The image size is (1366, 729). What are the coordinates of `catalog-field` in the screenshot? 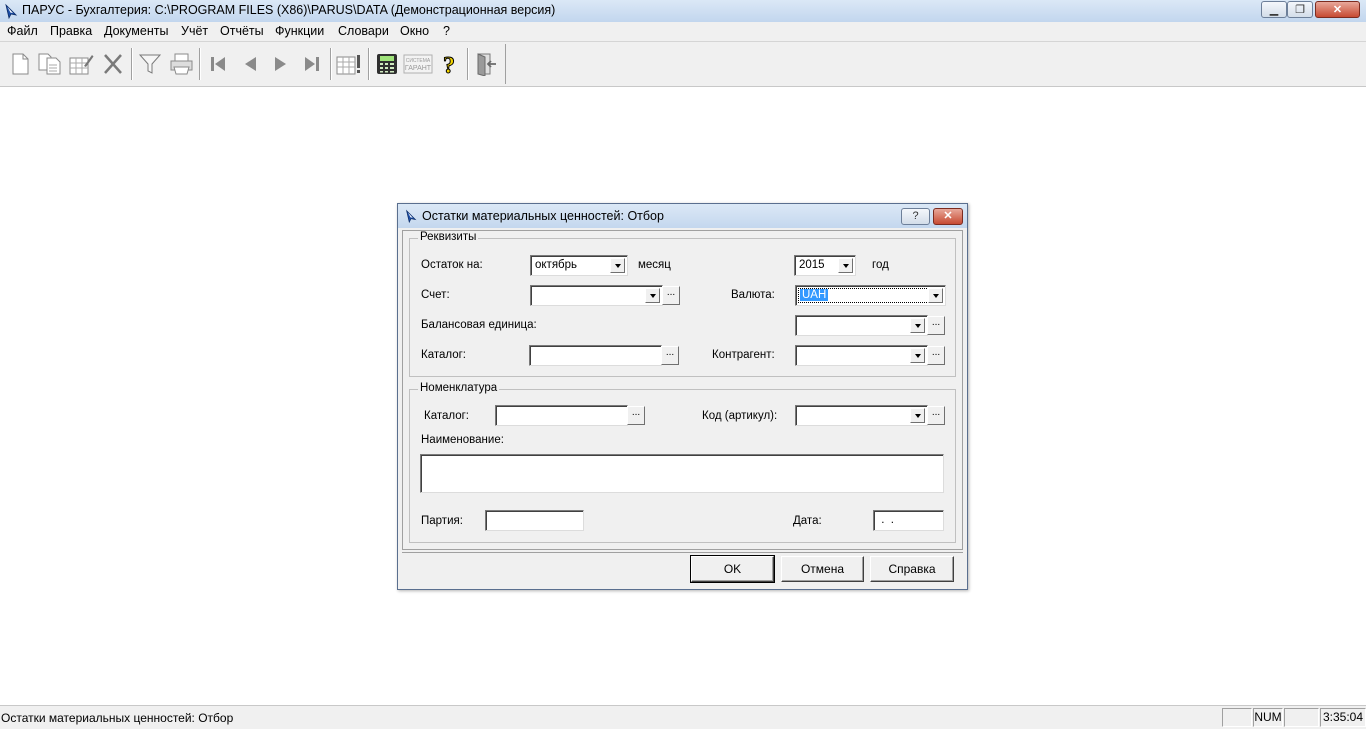 It's located at (595, 355).